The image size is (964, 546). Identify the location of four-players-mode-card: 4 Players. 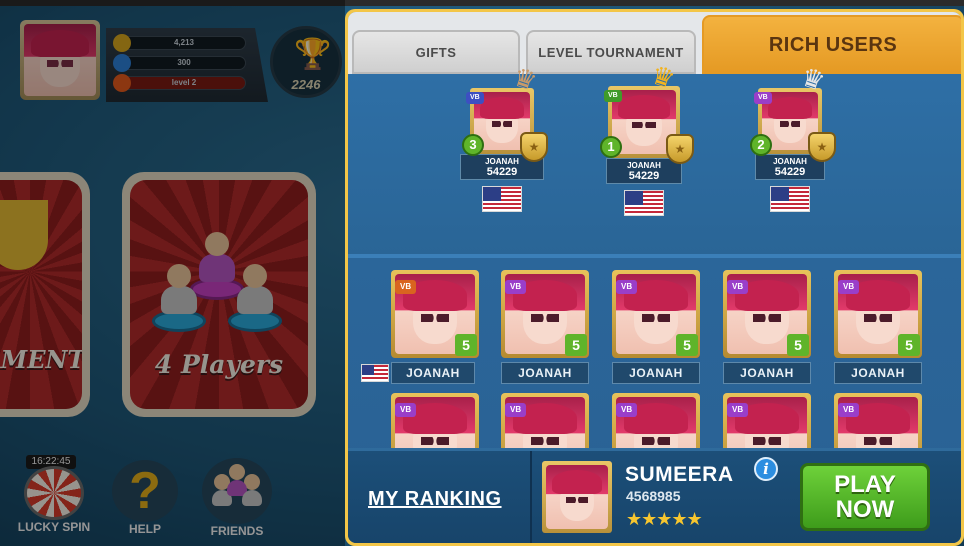
(219, 294).